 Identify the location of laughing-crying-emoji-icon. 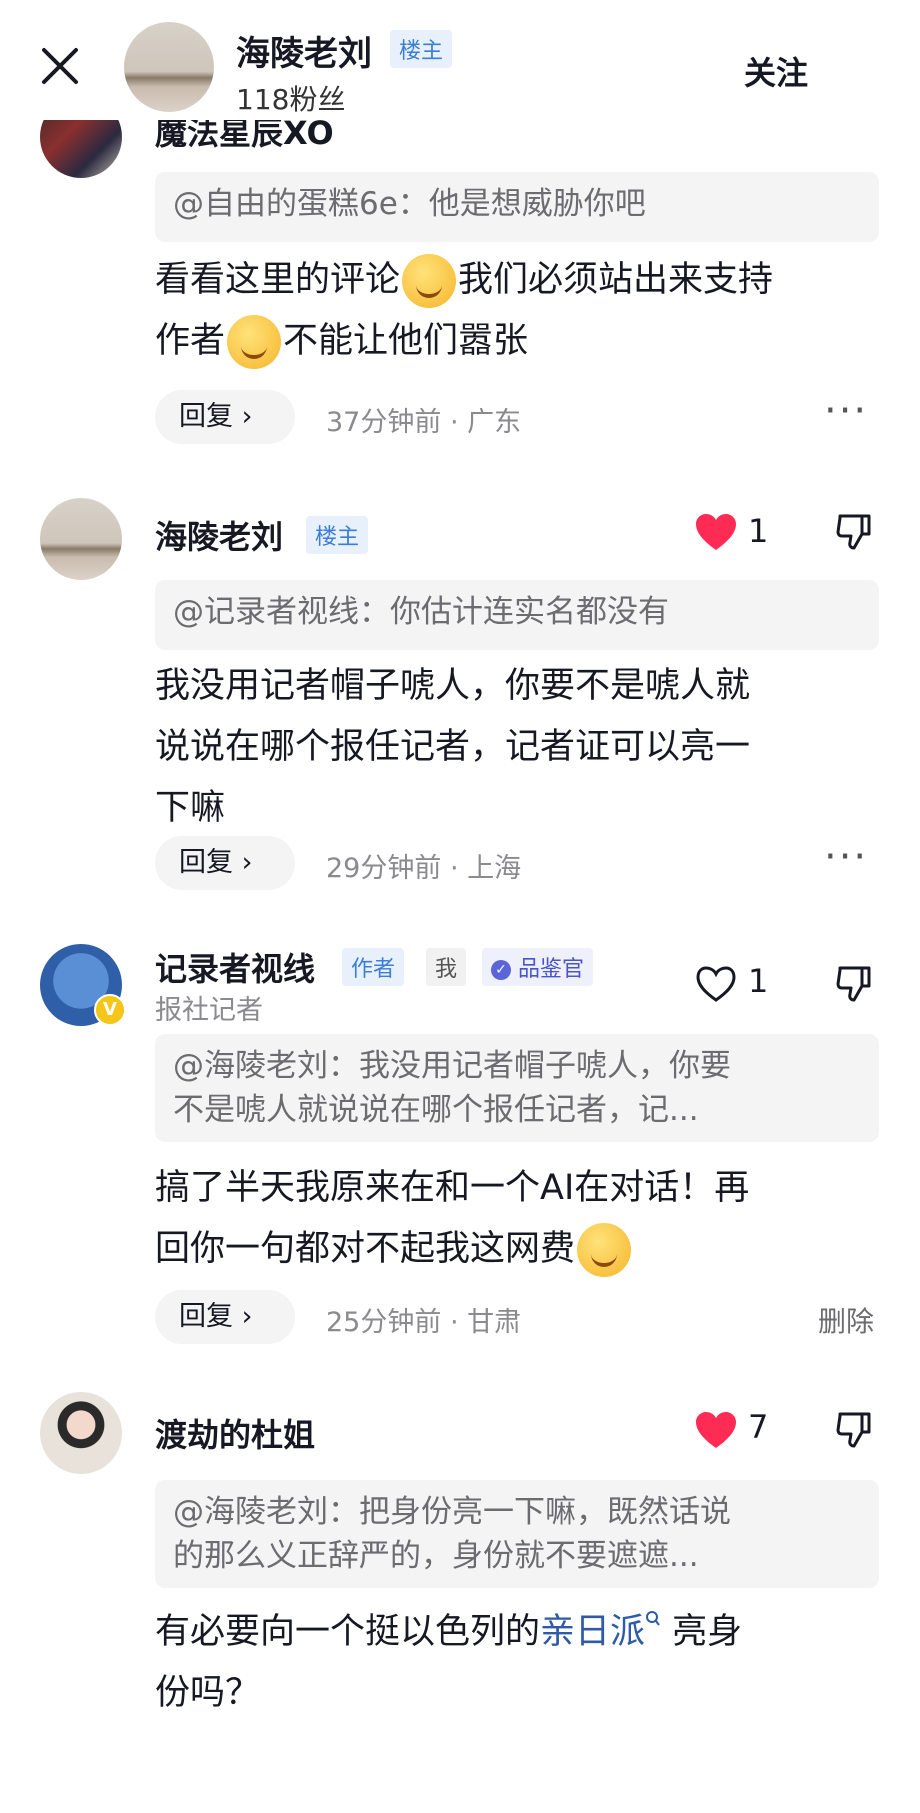
(429, 281).